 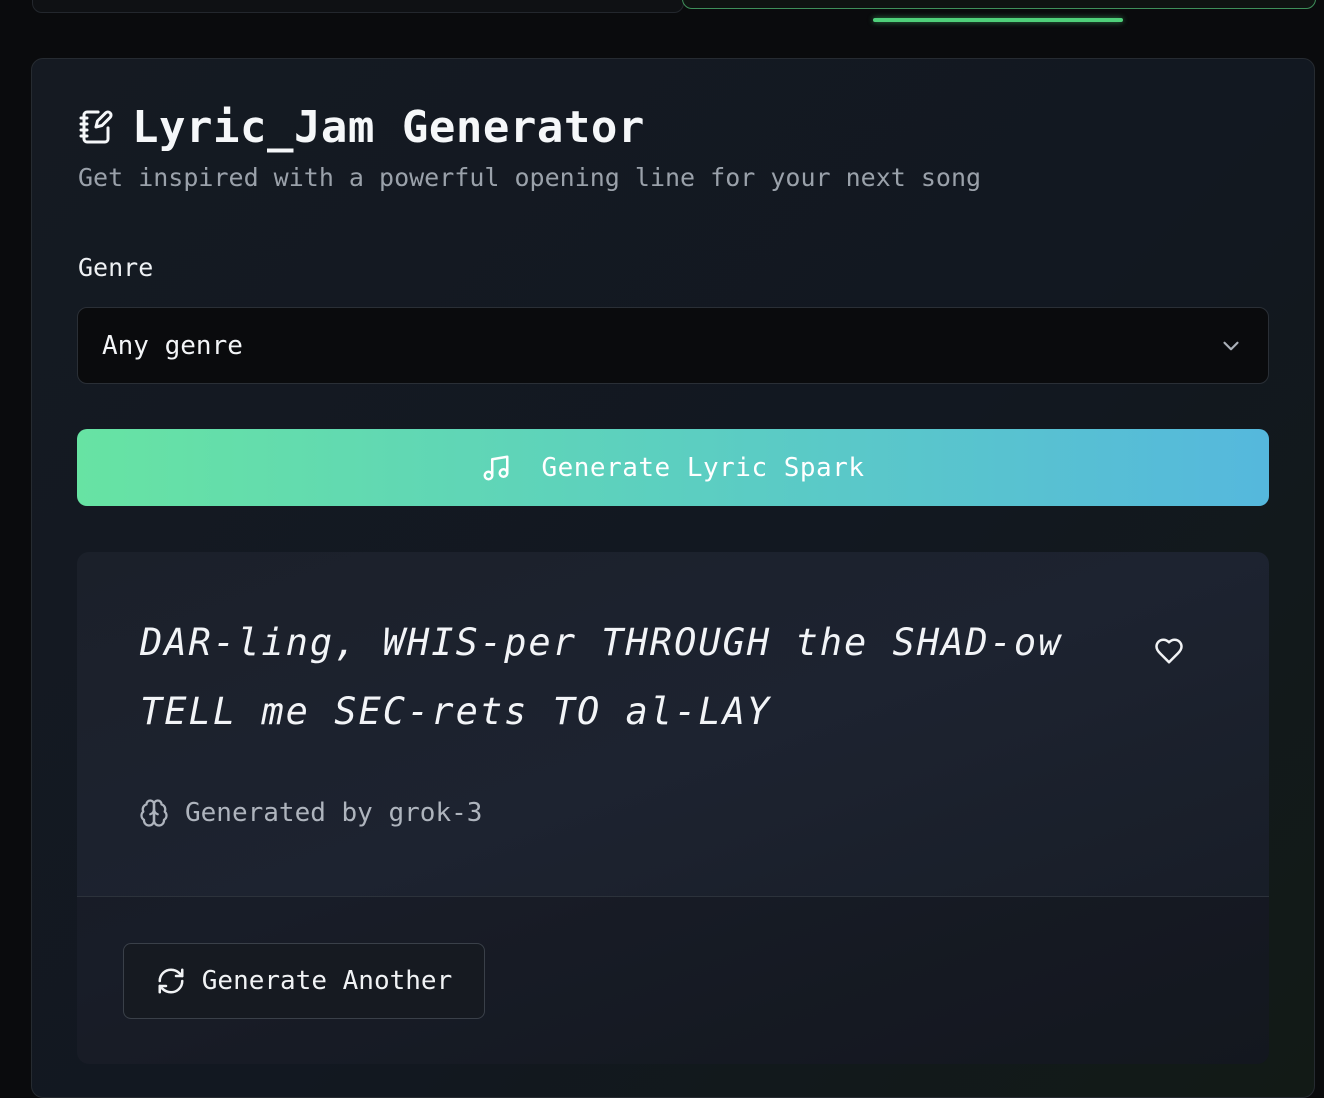 I want to click on generate-another-button: Generate Another, so click(x=304, y=981).